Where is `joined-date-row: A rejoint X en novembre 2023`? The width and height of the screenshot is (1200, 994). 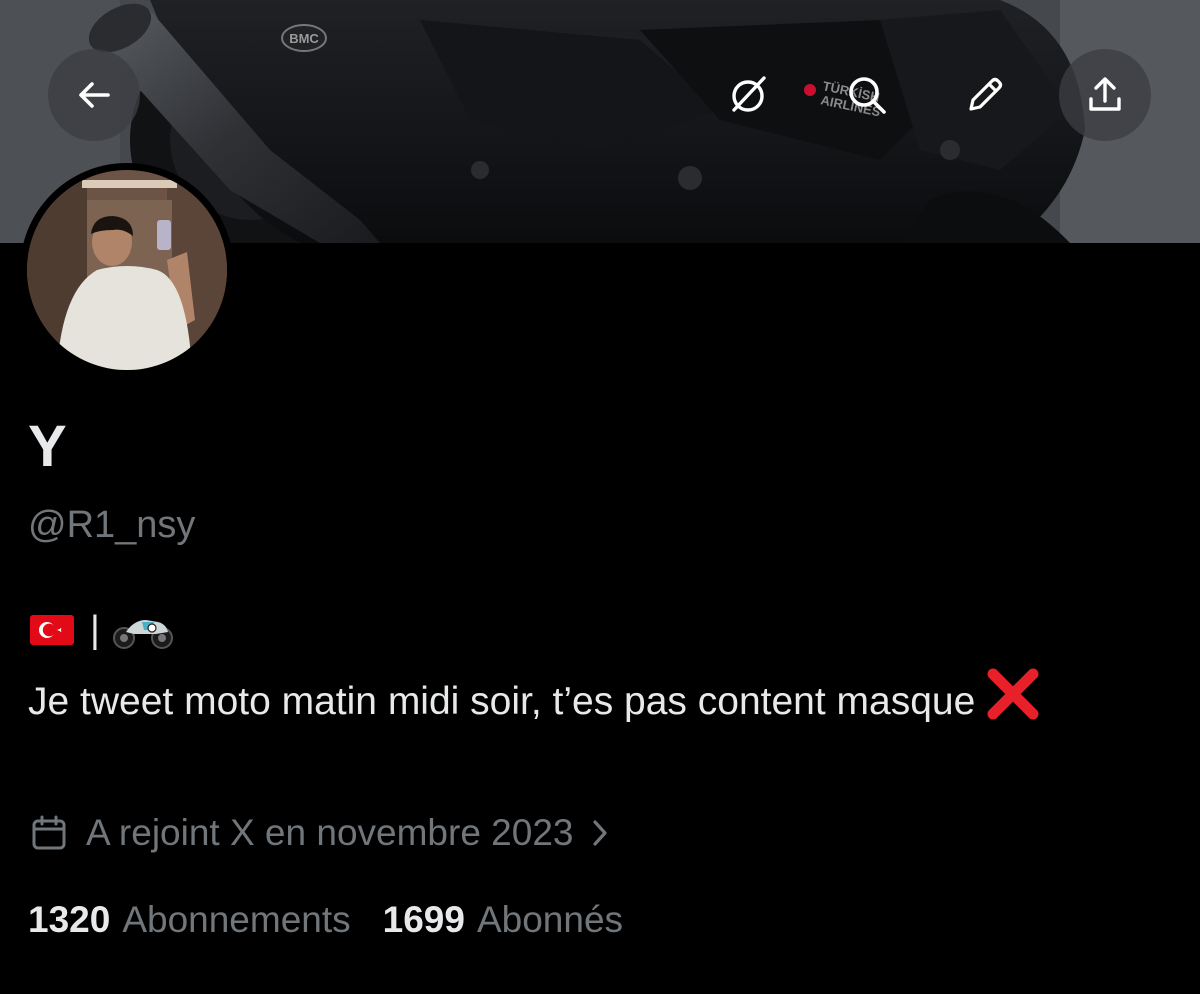
joined-date-row: A rejoint X en novembre 2023 is located at coordinates (320, 833).